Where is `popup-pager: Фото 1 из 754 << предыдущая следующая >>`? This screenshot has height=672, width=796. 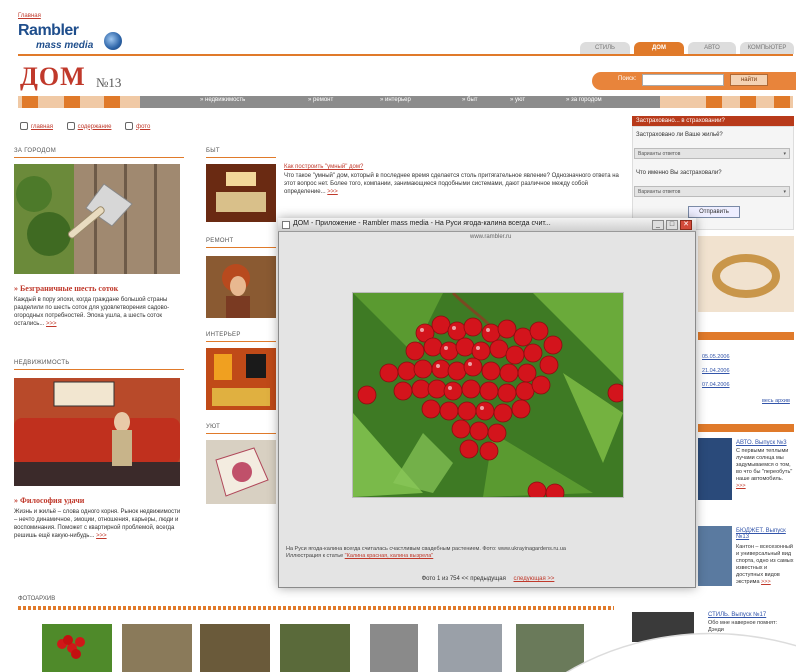 popup-pager: Фото 1 из 754 << предыдущая следующая >> is located at coordinates (488, 579).